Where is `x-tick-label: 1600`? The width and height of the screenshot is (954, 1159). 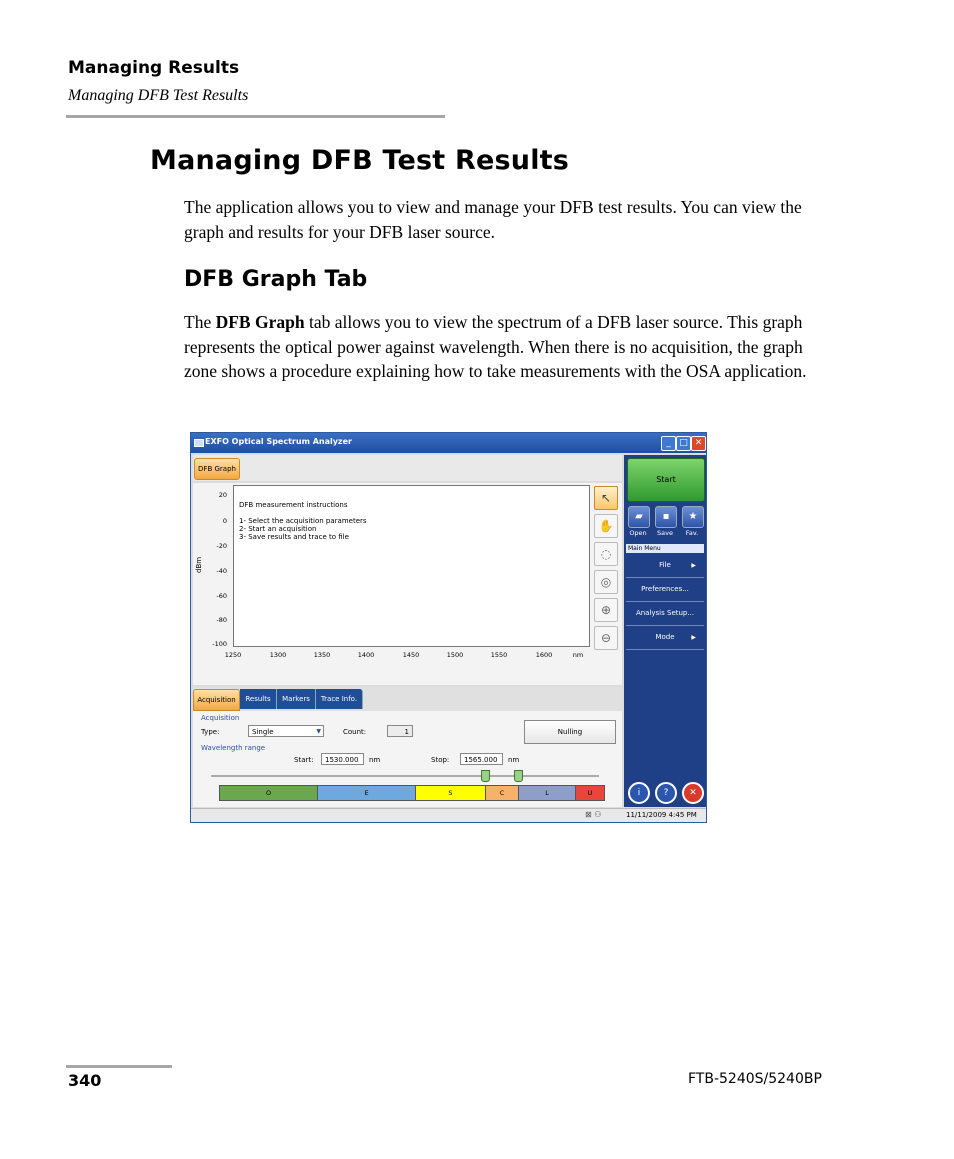 x-tick-label: 1600 is located at coordinates (544, 655).